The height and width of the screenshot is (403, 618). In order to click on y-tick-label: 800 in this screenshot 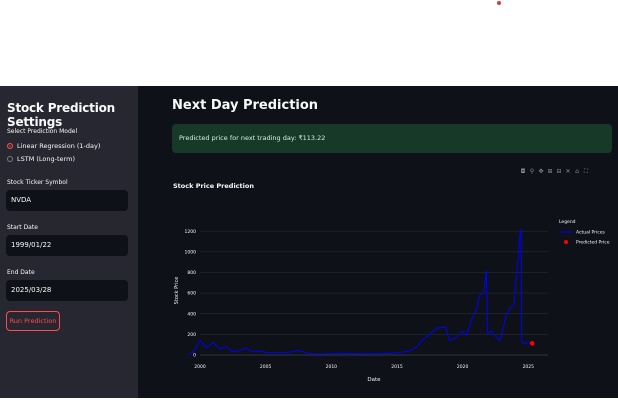, I will do `click(191, 273)`.